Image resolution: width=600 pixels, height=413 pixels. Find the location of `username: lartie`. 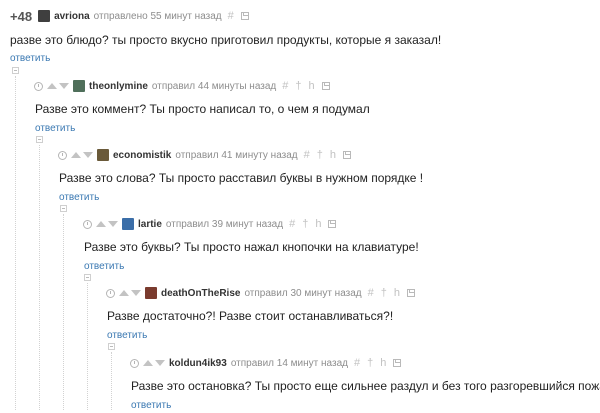

username: lartie is located at coordinates (150, 224).